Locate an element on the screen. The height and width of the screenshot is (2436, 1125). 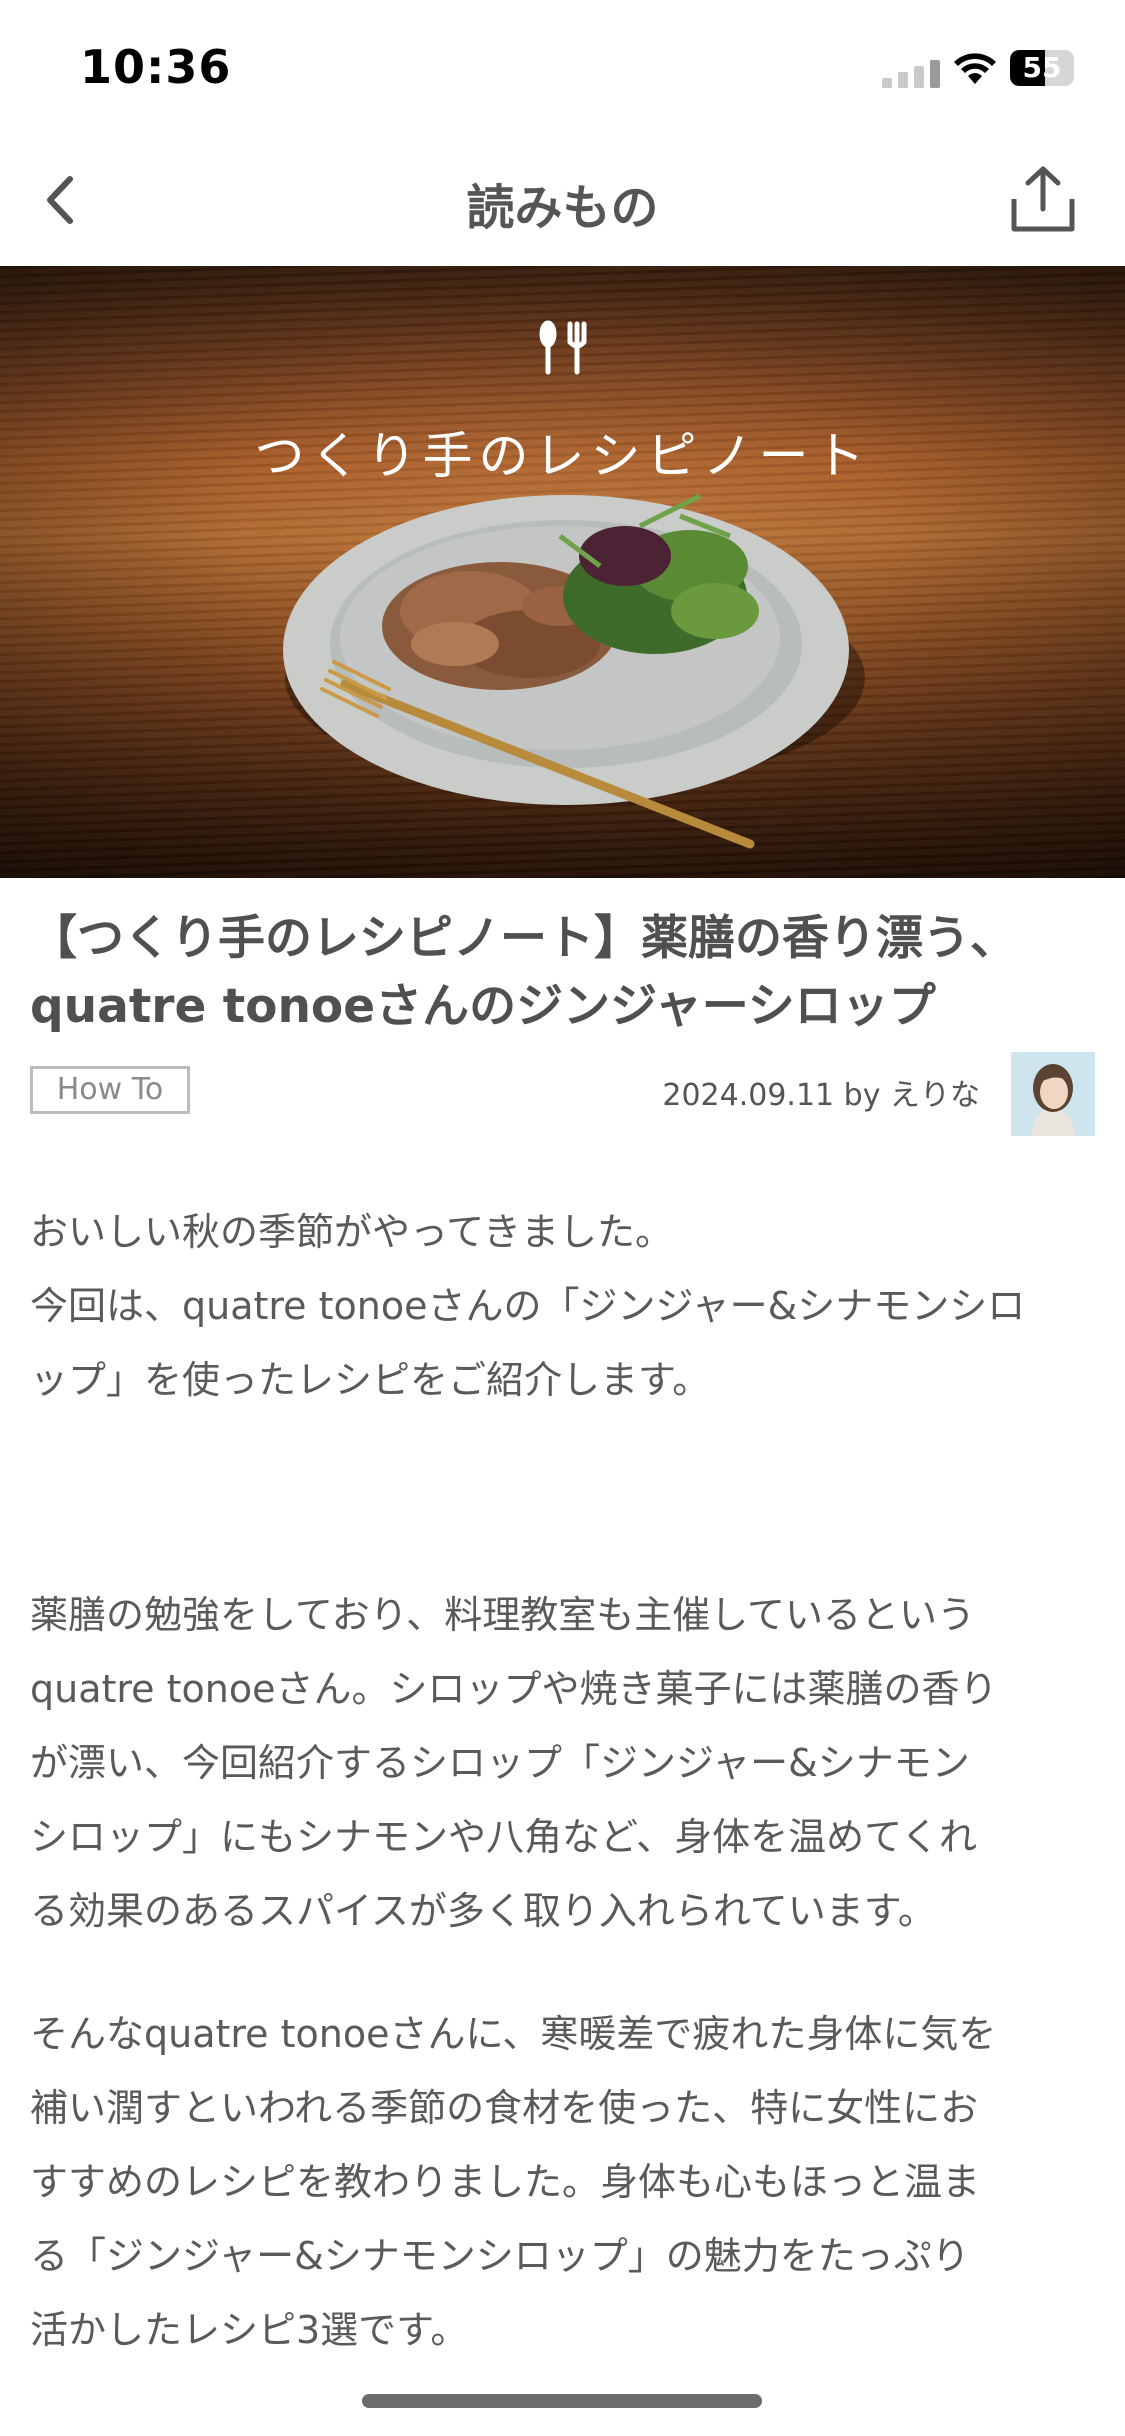
paragraph-line: 補い潤すといわれる季節の食材を使った、特に女性にお is located at coordinates (504, 2108).